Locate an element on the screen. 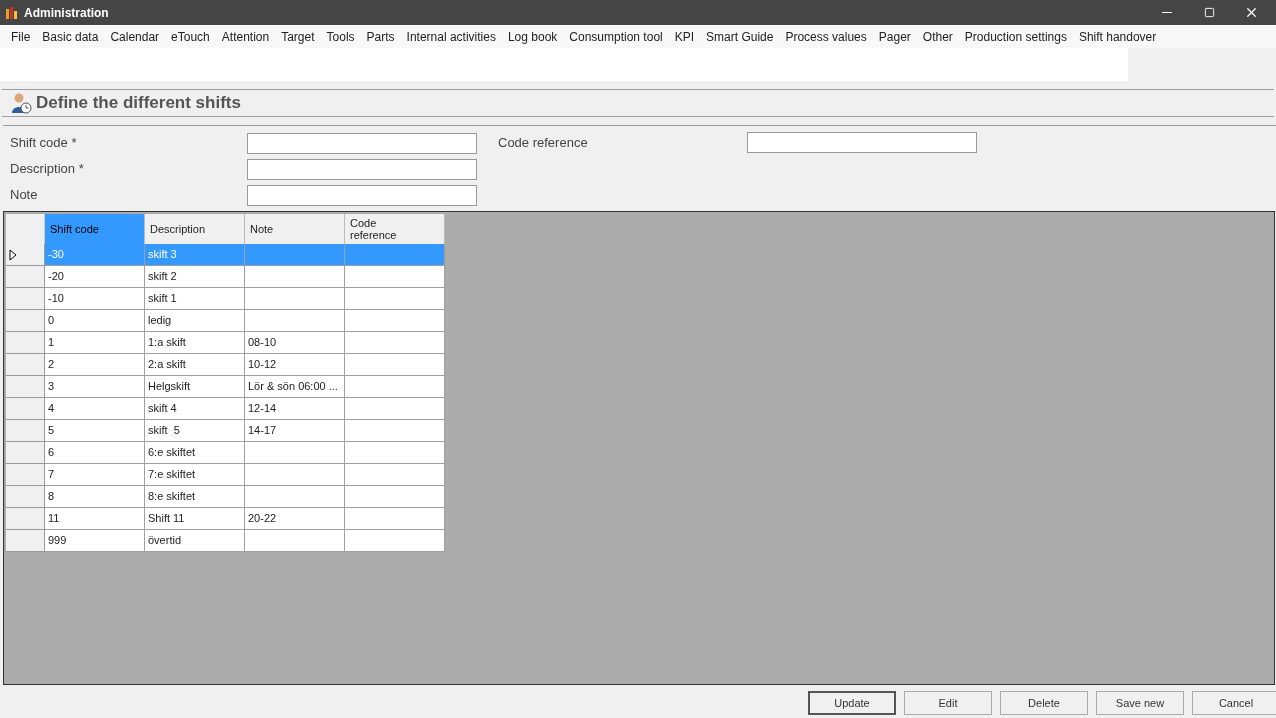 The width and height of the screenshot is (1276, 718). menu-item: Attention is located at coordinates (245, 36).